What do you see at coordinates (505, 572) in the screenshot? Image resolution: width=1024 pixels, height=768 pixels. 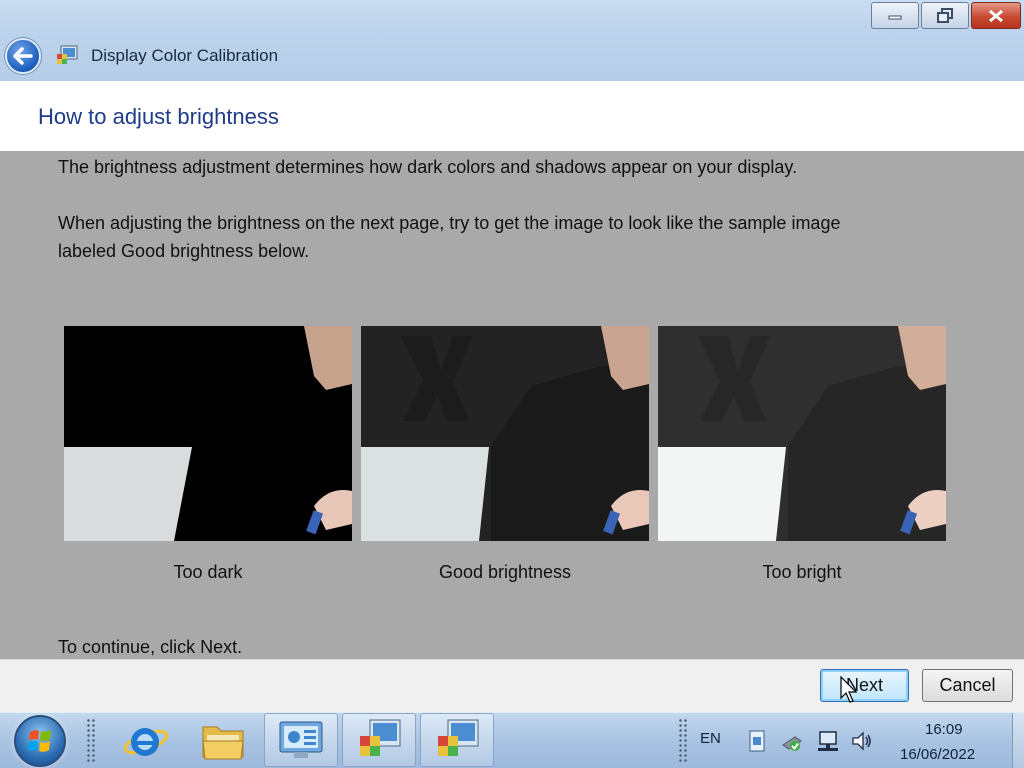 I see `caption-good-brightness: Good brightness` at bounding box center [505, 572].